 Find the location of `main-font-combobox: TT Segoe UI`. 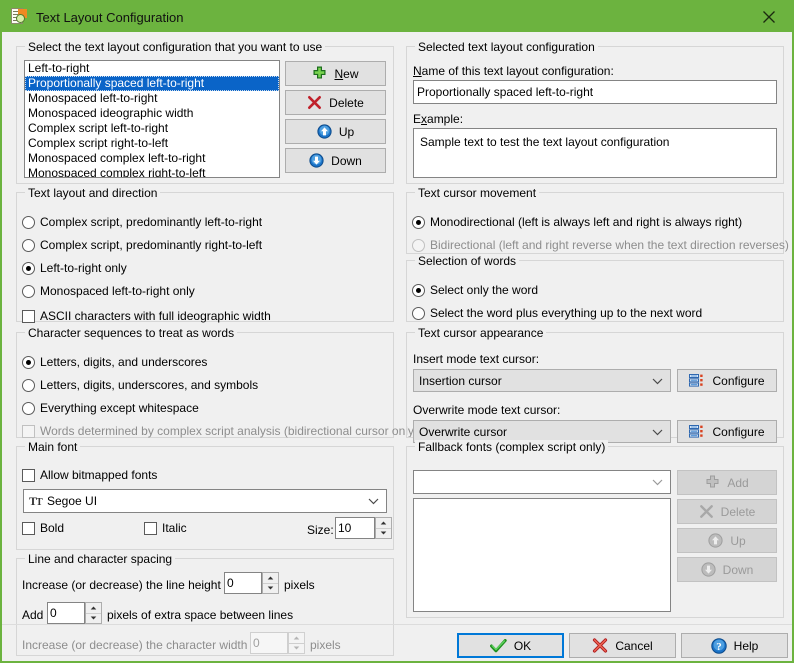

main-font-combobox: TT Segoe UI is located at coordinates (205, 501).